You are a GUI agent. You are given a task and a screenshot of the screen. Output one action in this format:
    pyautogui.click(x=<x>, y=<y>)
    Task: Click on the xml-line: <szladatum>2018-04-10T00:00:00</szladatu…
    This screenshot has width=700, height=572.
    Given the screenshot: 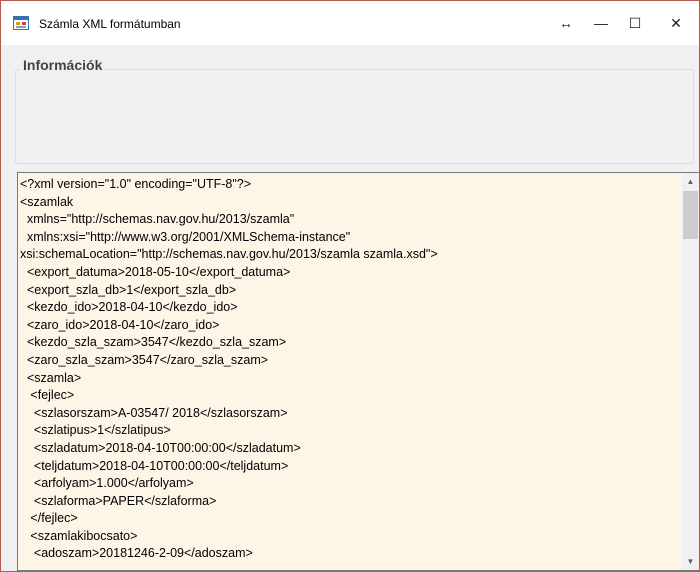 What is the action you would take?
    pyautogui.click(x=160, y=447)
    